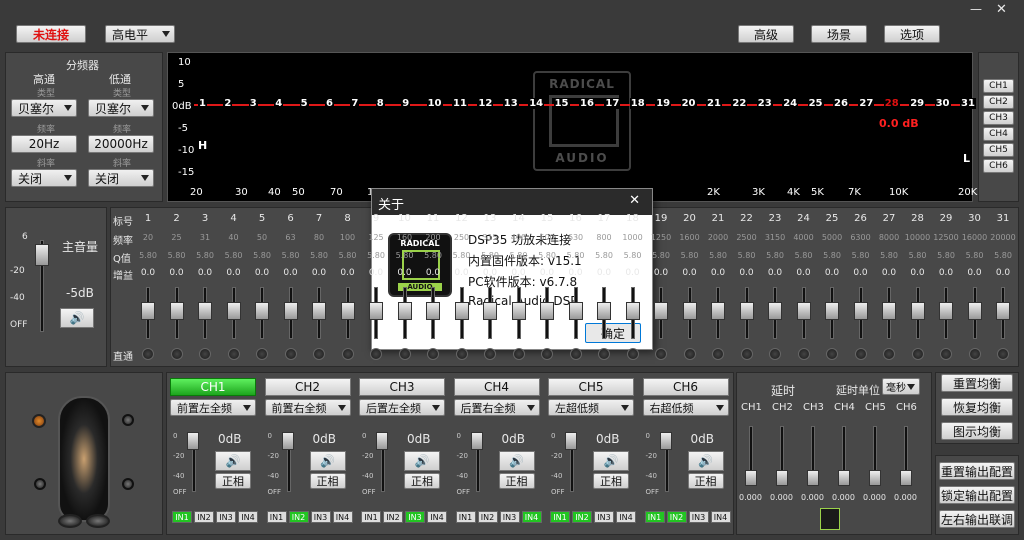 This screenshot has width=1024, height=540. Describe the element at coordinates (1003, 237) in the screenshot. I see `eq-band-freq: 20000` at that location.